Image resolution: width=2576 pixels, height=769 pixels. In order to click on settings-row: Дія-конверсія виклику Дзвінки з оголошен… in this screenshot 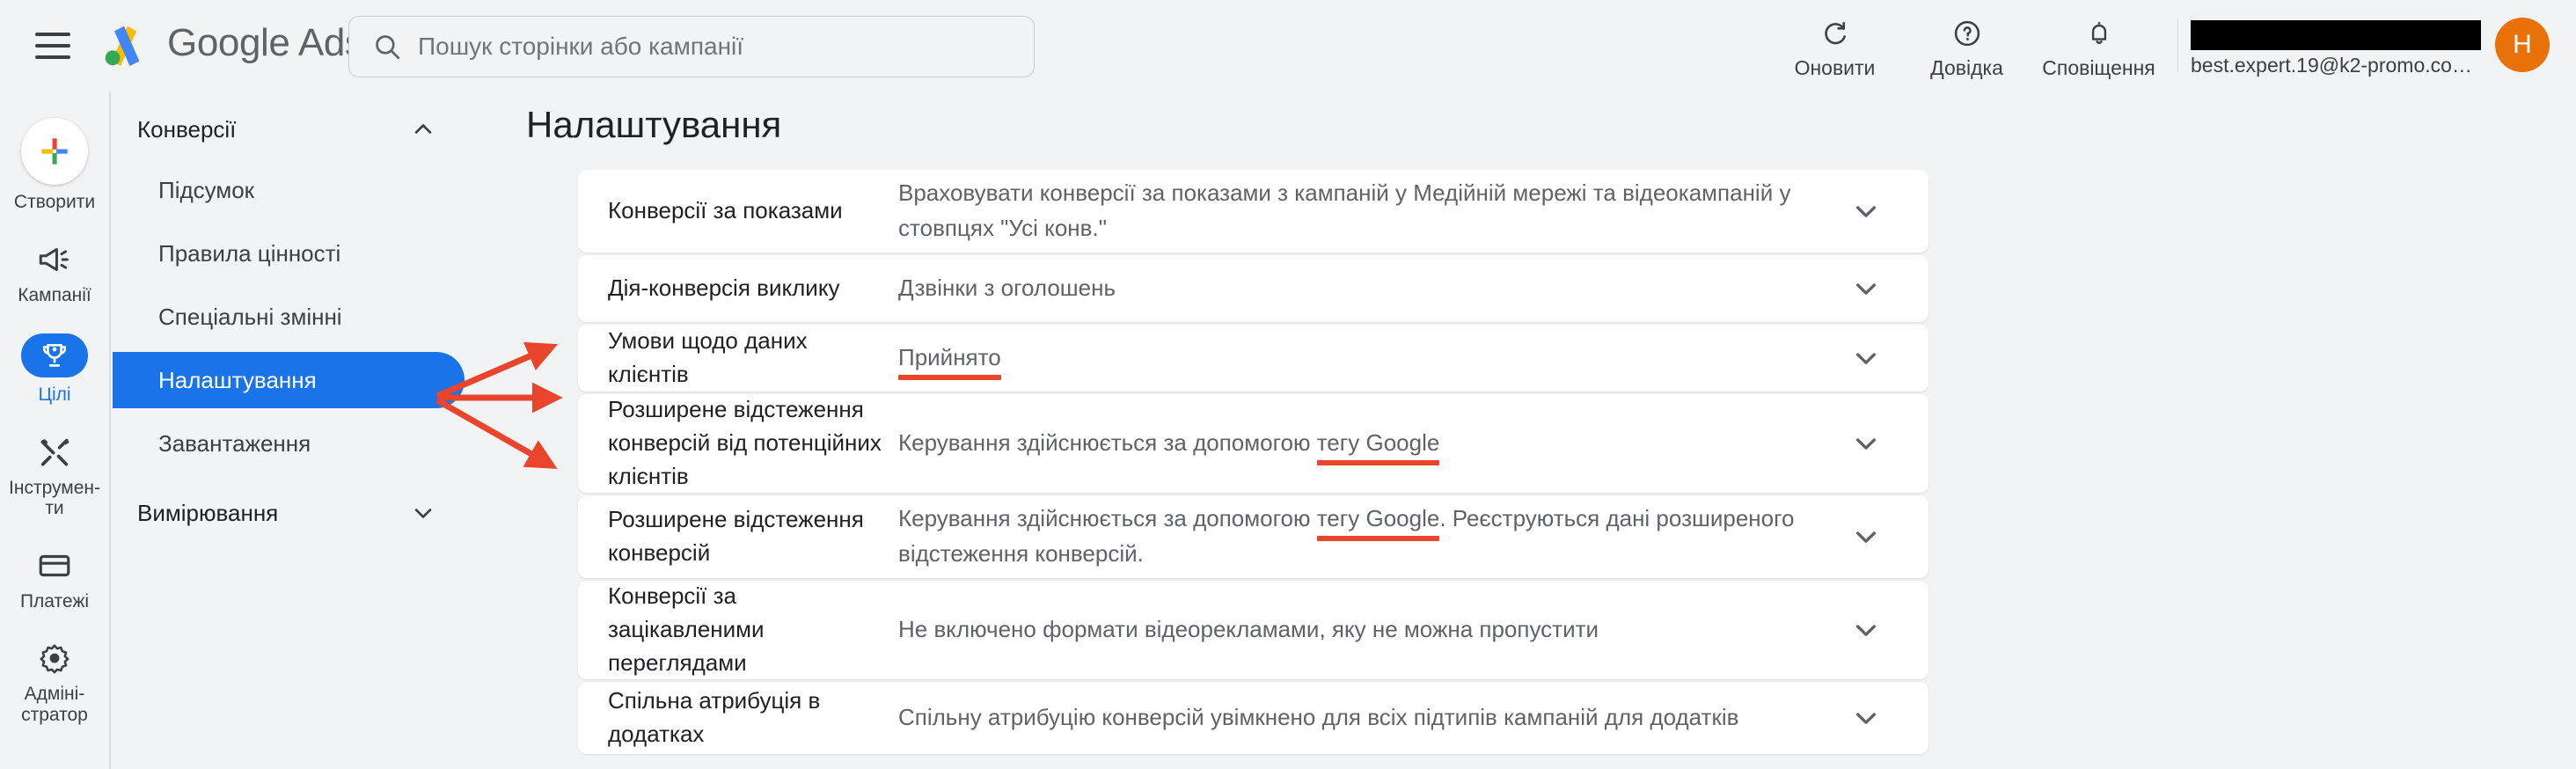, I will do `click(1253, 288)`.